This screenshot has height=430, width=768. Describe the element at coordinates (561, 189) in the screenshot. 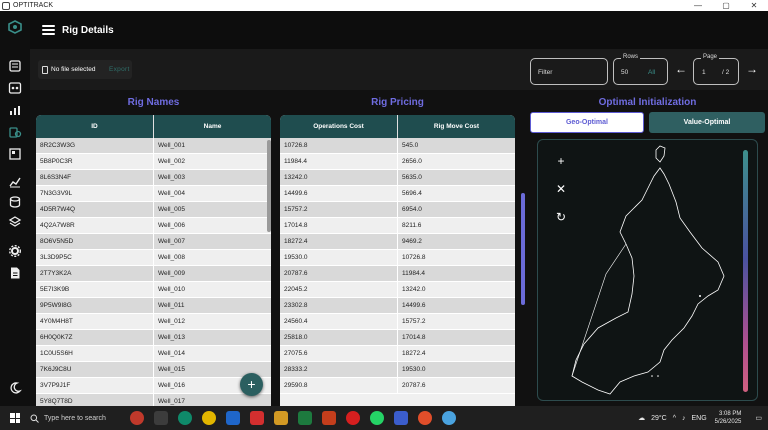

I see `close-icon: ✕` at that location.